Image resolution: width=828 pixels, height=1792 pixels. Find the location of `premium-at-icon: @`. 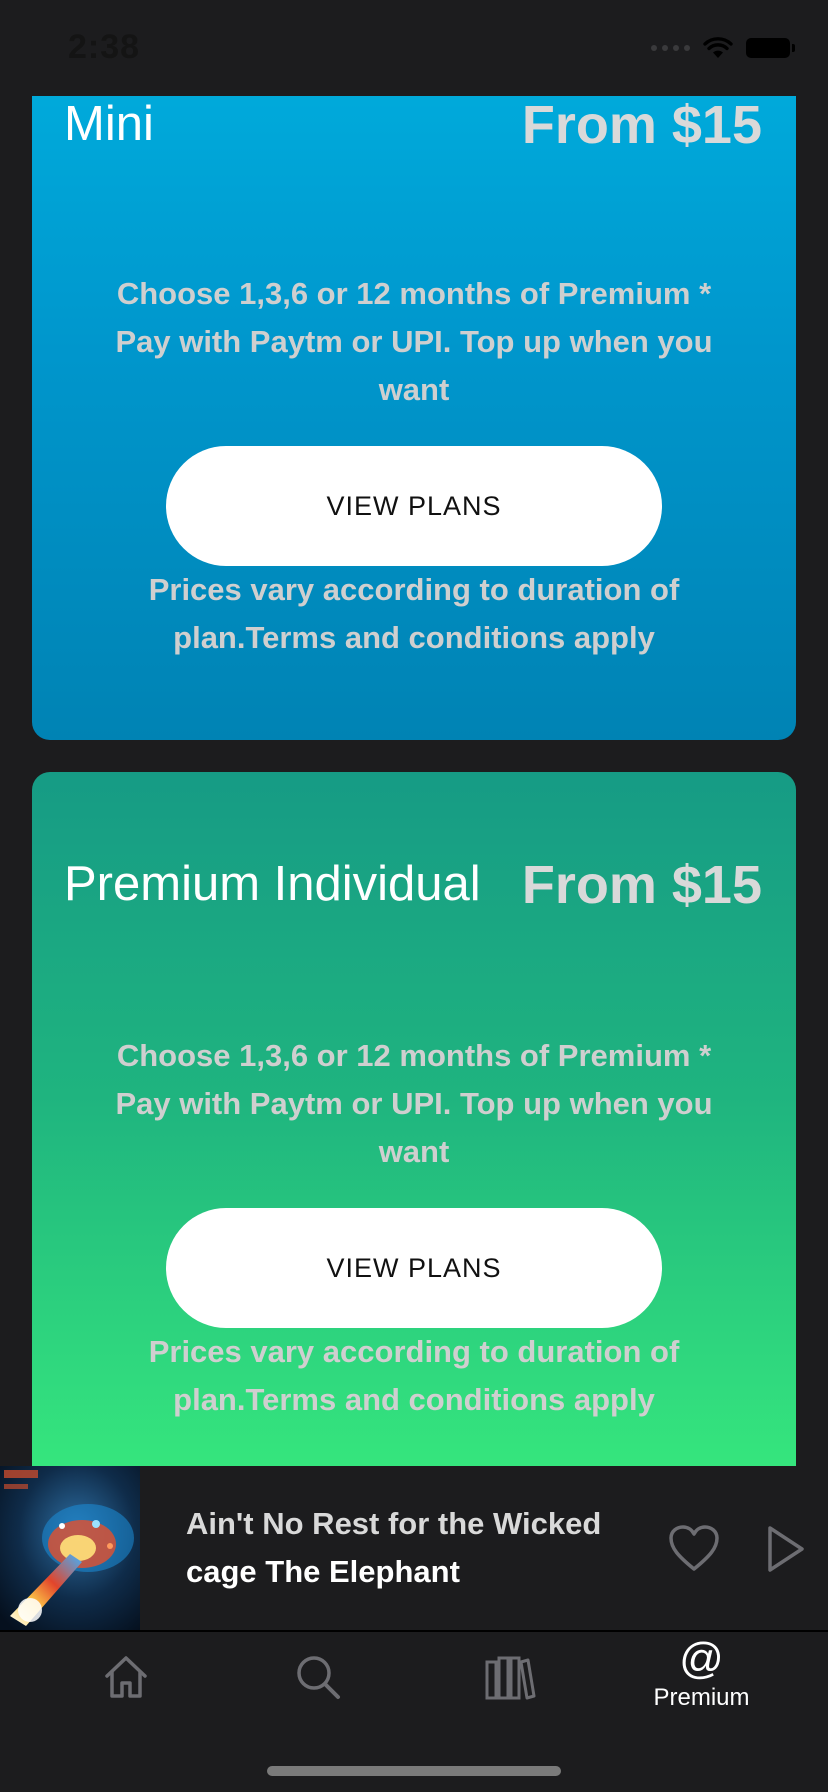

premium-at-icon: @ is located at coordinates (701, 1658).